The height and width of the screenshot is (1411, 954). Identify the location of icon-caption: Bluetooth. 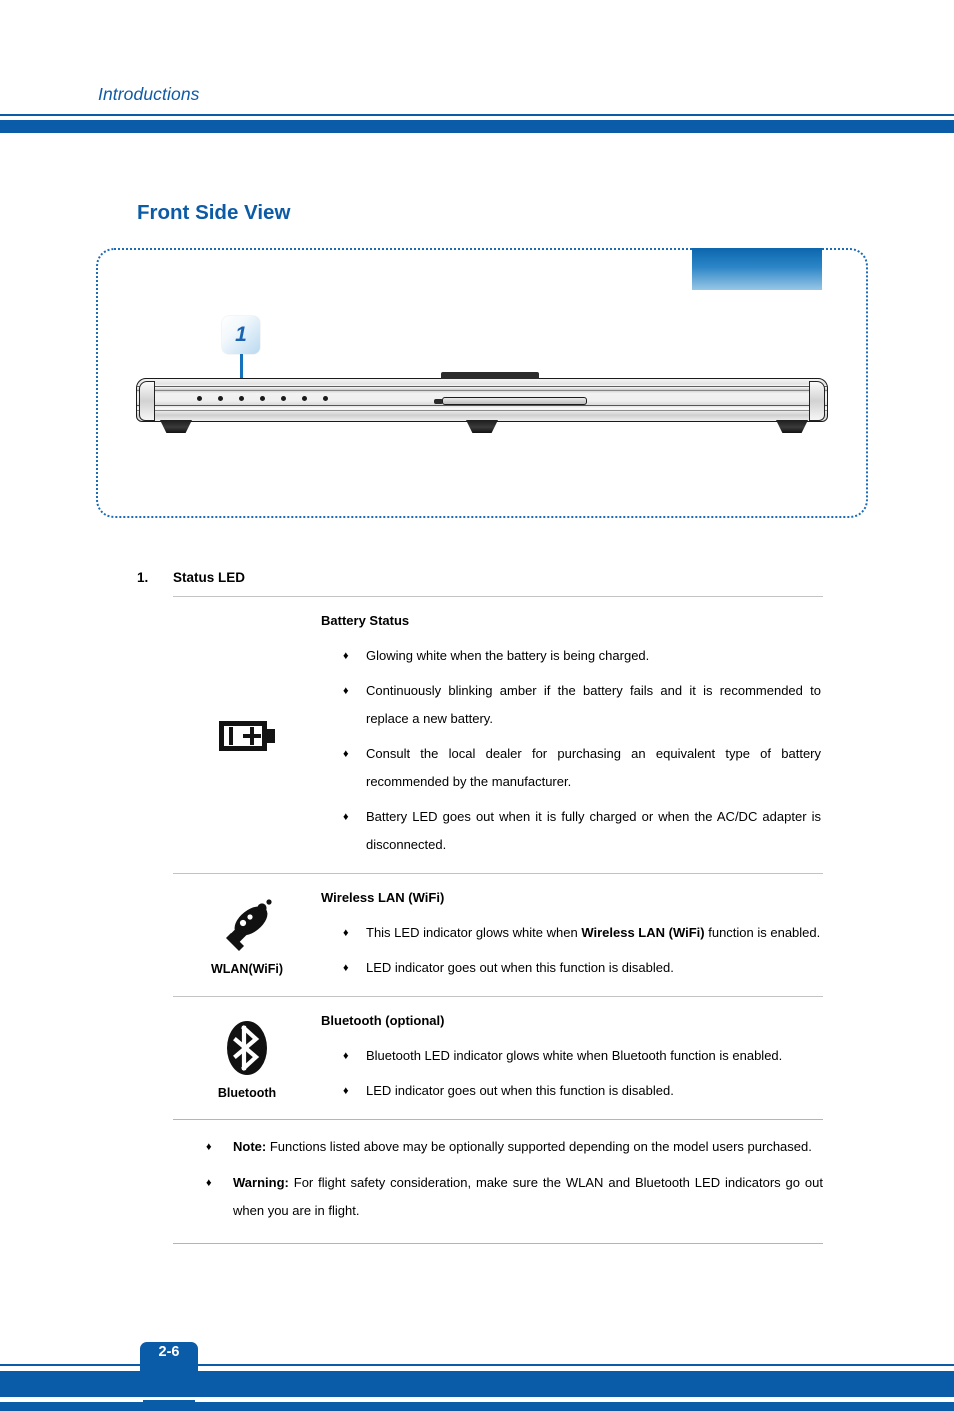
(247, 1092).